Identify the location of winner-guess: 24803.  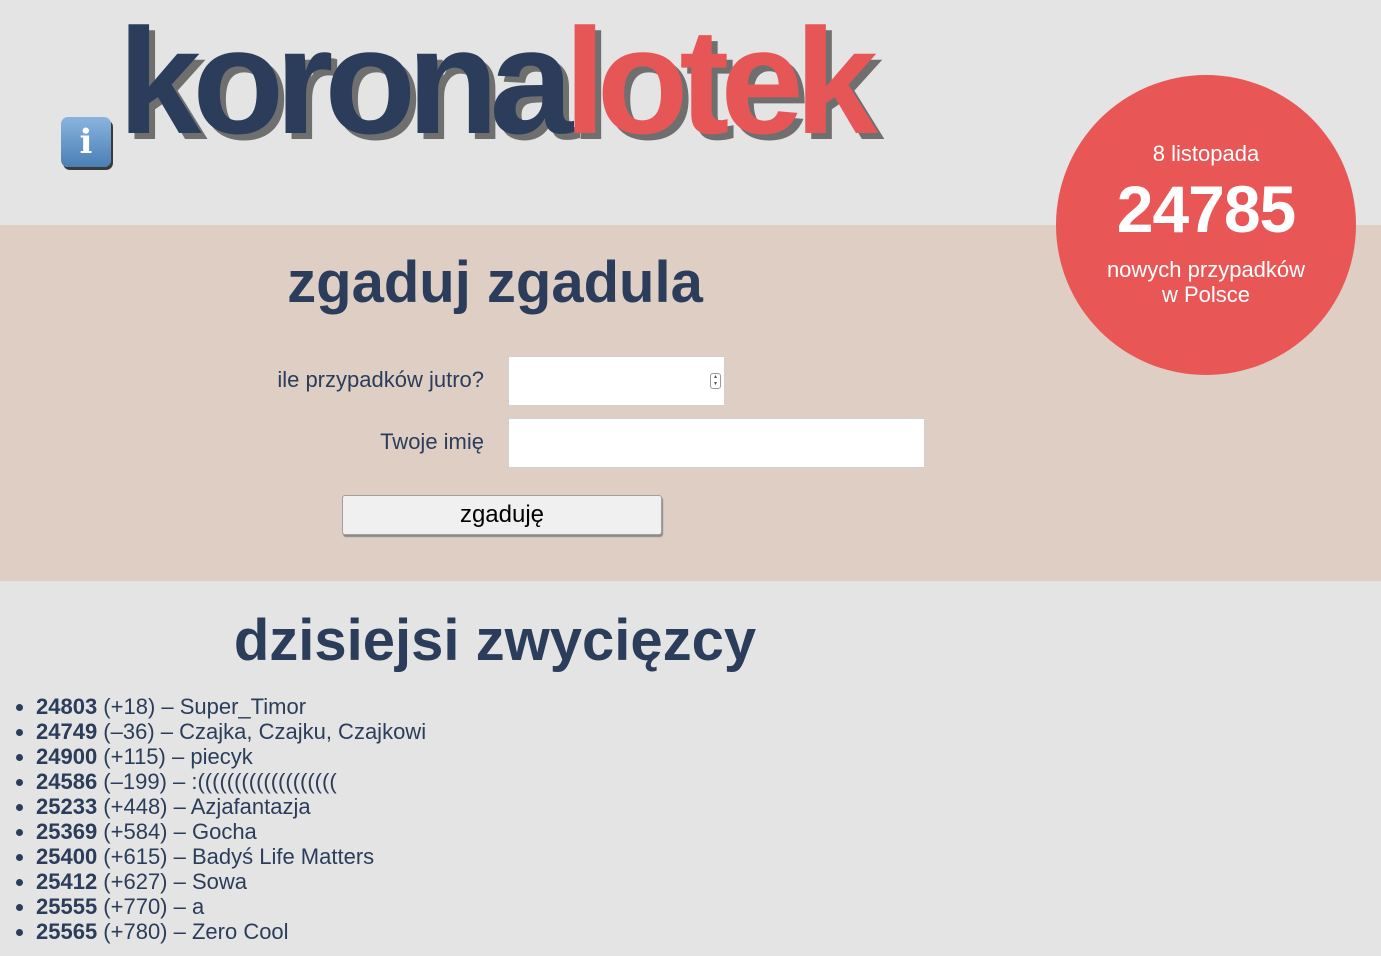
(67, 706).